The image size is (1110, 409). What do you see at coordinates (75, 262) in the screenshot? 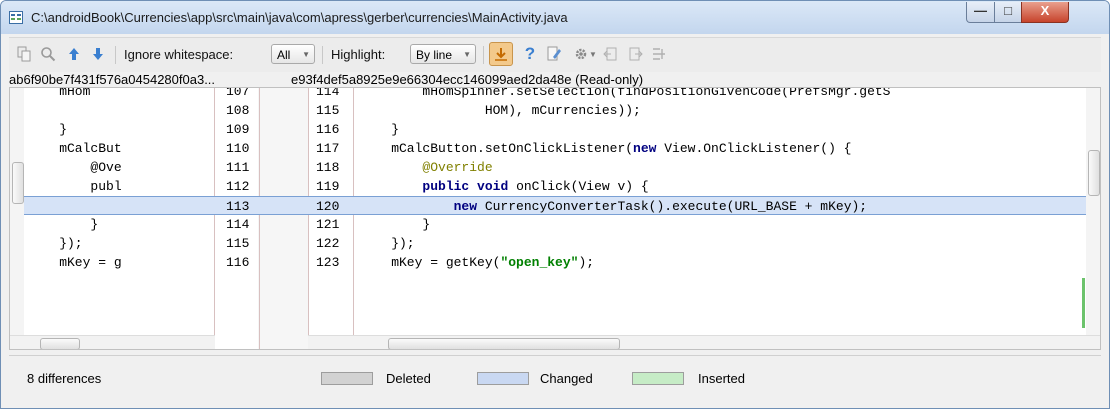
I see `left-code-text: mKey = g` at bounding box center [75, 262].